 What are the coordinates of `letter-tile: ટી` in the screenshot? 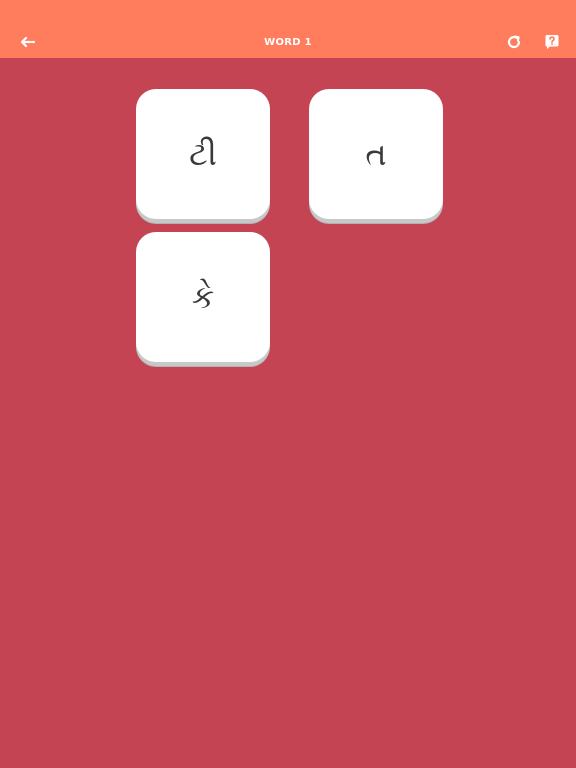 It's located at (203, 154).